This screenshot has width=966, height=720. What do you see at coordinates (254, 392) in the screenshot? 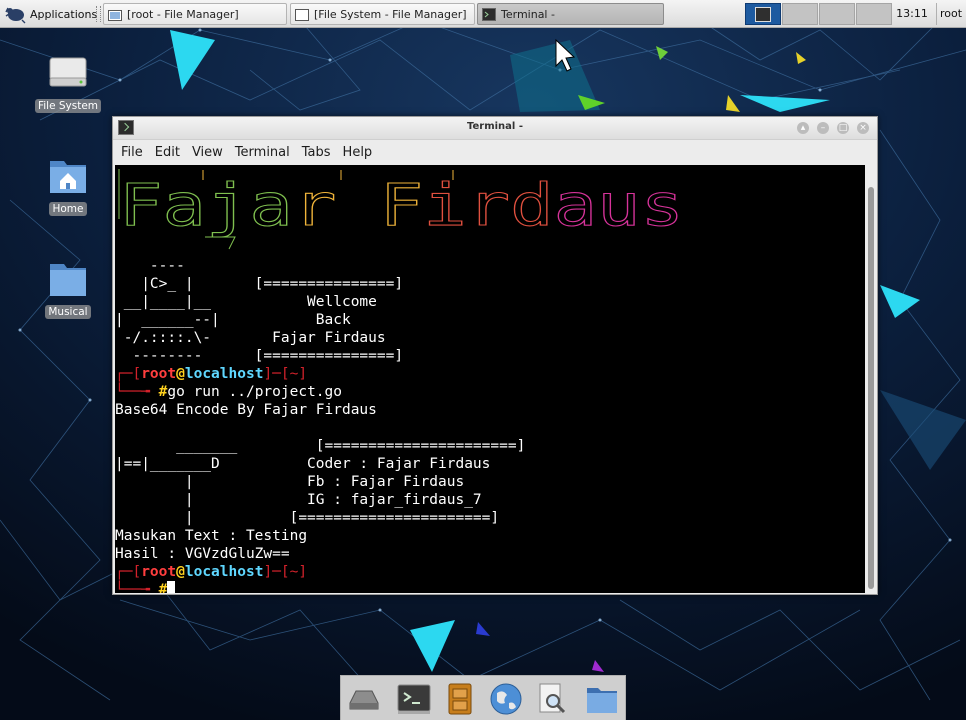
I see `command-text: go run ../project.go` at bounding box center [254, 392].